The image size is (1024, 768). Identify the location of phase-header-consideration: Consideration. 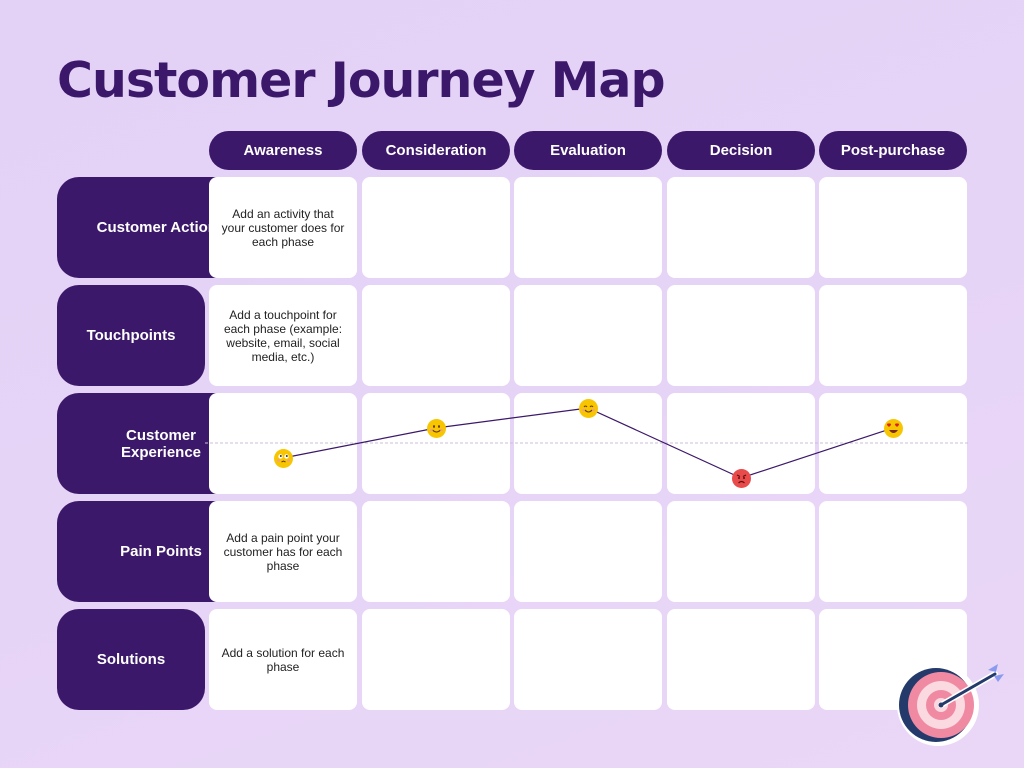
(436, 150).